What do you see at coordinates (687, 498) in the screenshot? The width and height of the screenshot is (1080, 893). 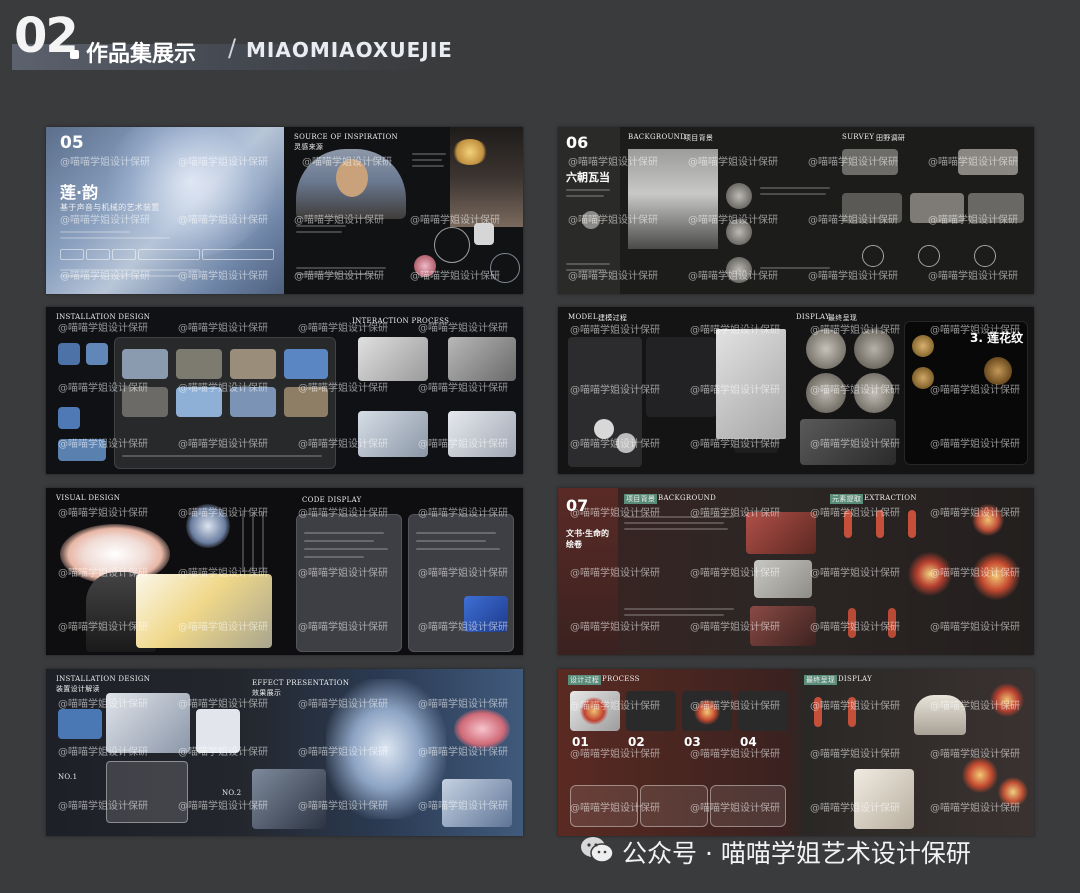 I see `tag-background-en: BACKGROUND` at bounding box center [687, 498].